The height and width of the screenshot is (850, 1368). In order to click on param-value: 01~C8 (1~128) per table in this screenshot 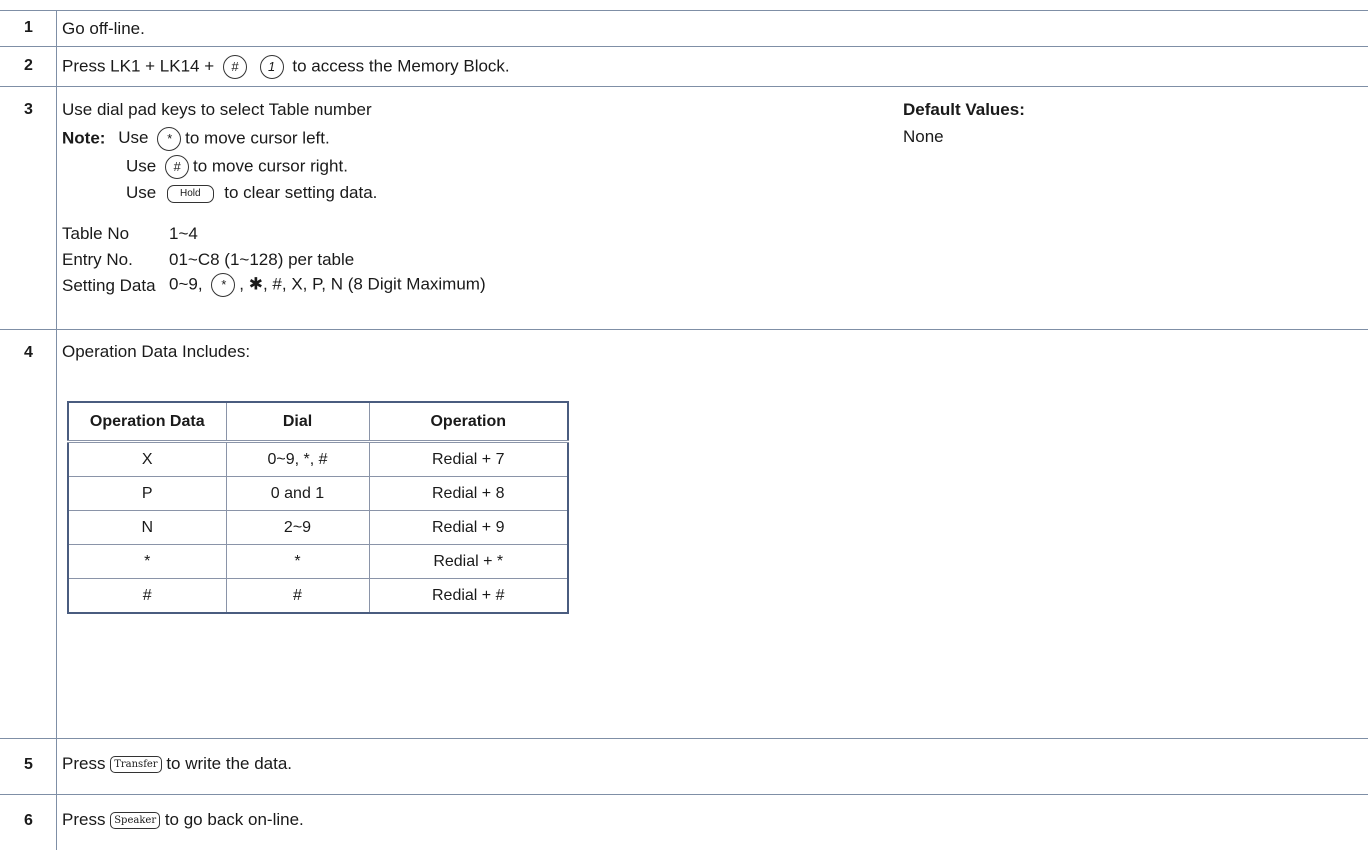, I will do `click(262, 259)`.